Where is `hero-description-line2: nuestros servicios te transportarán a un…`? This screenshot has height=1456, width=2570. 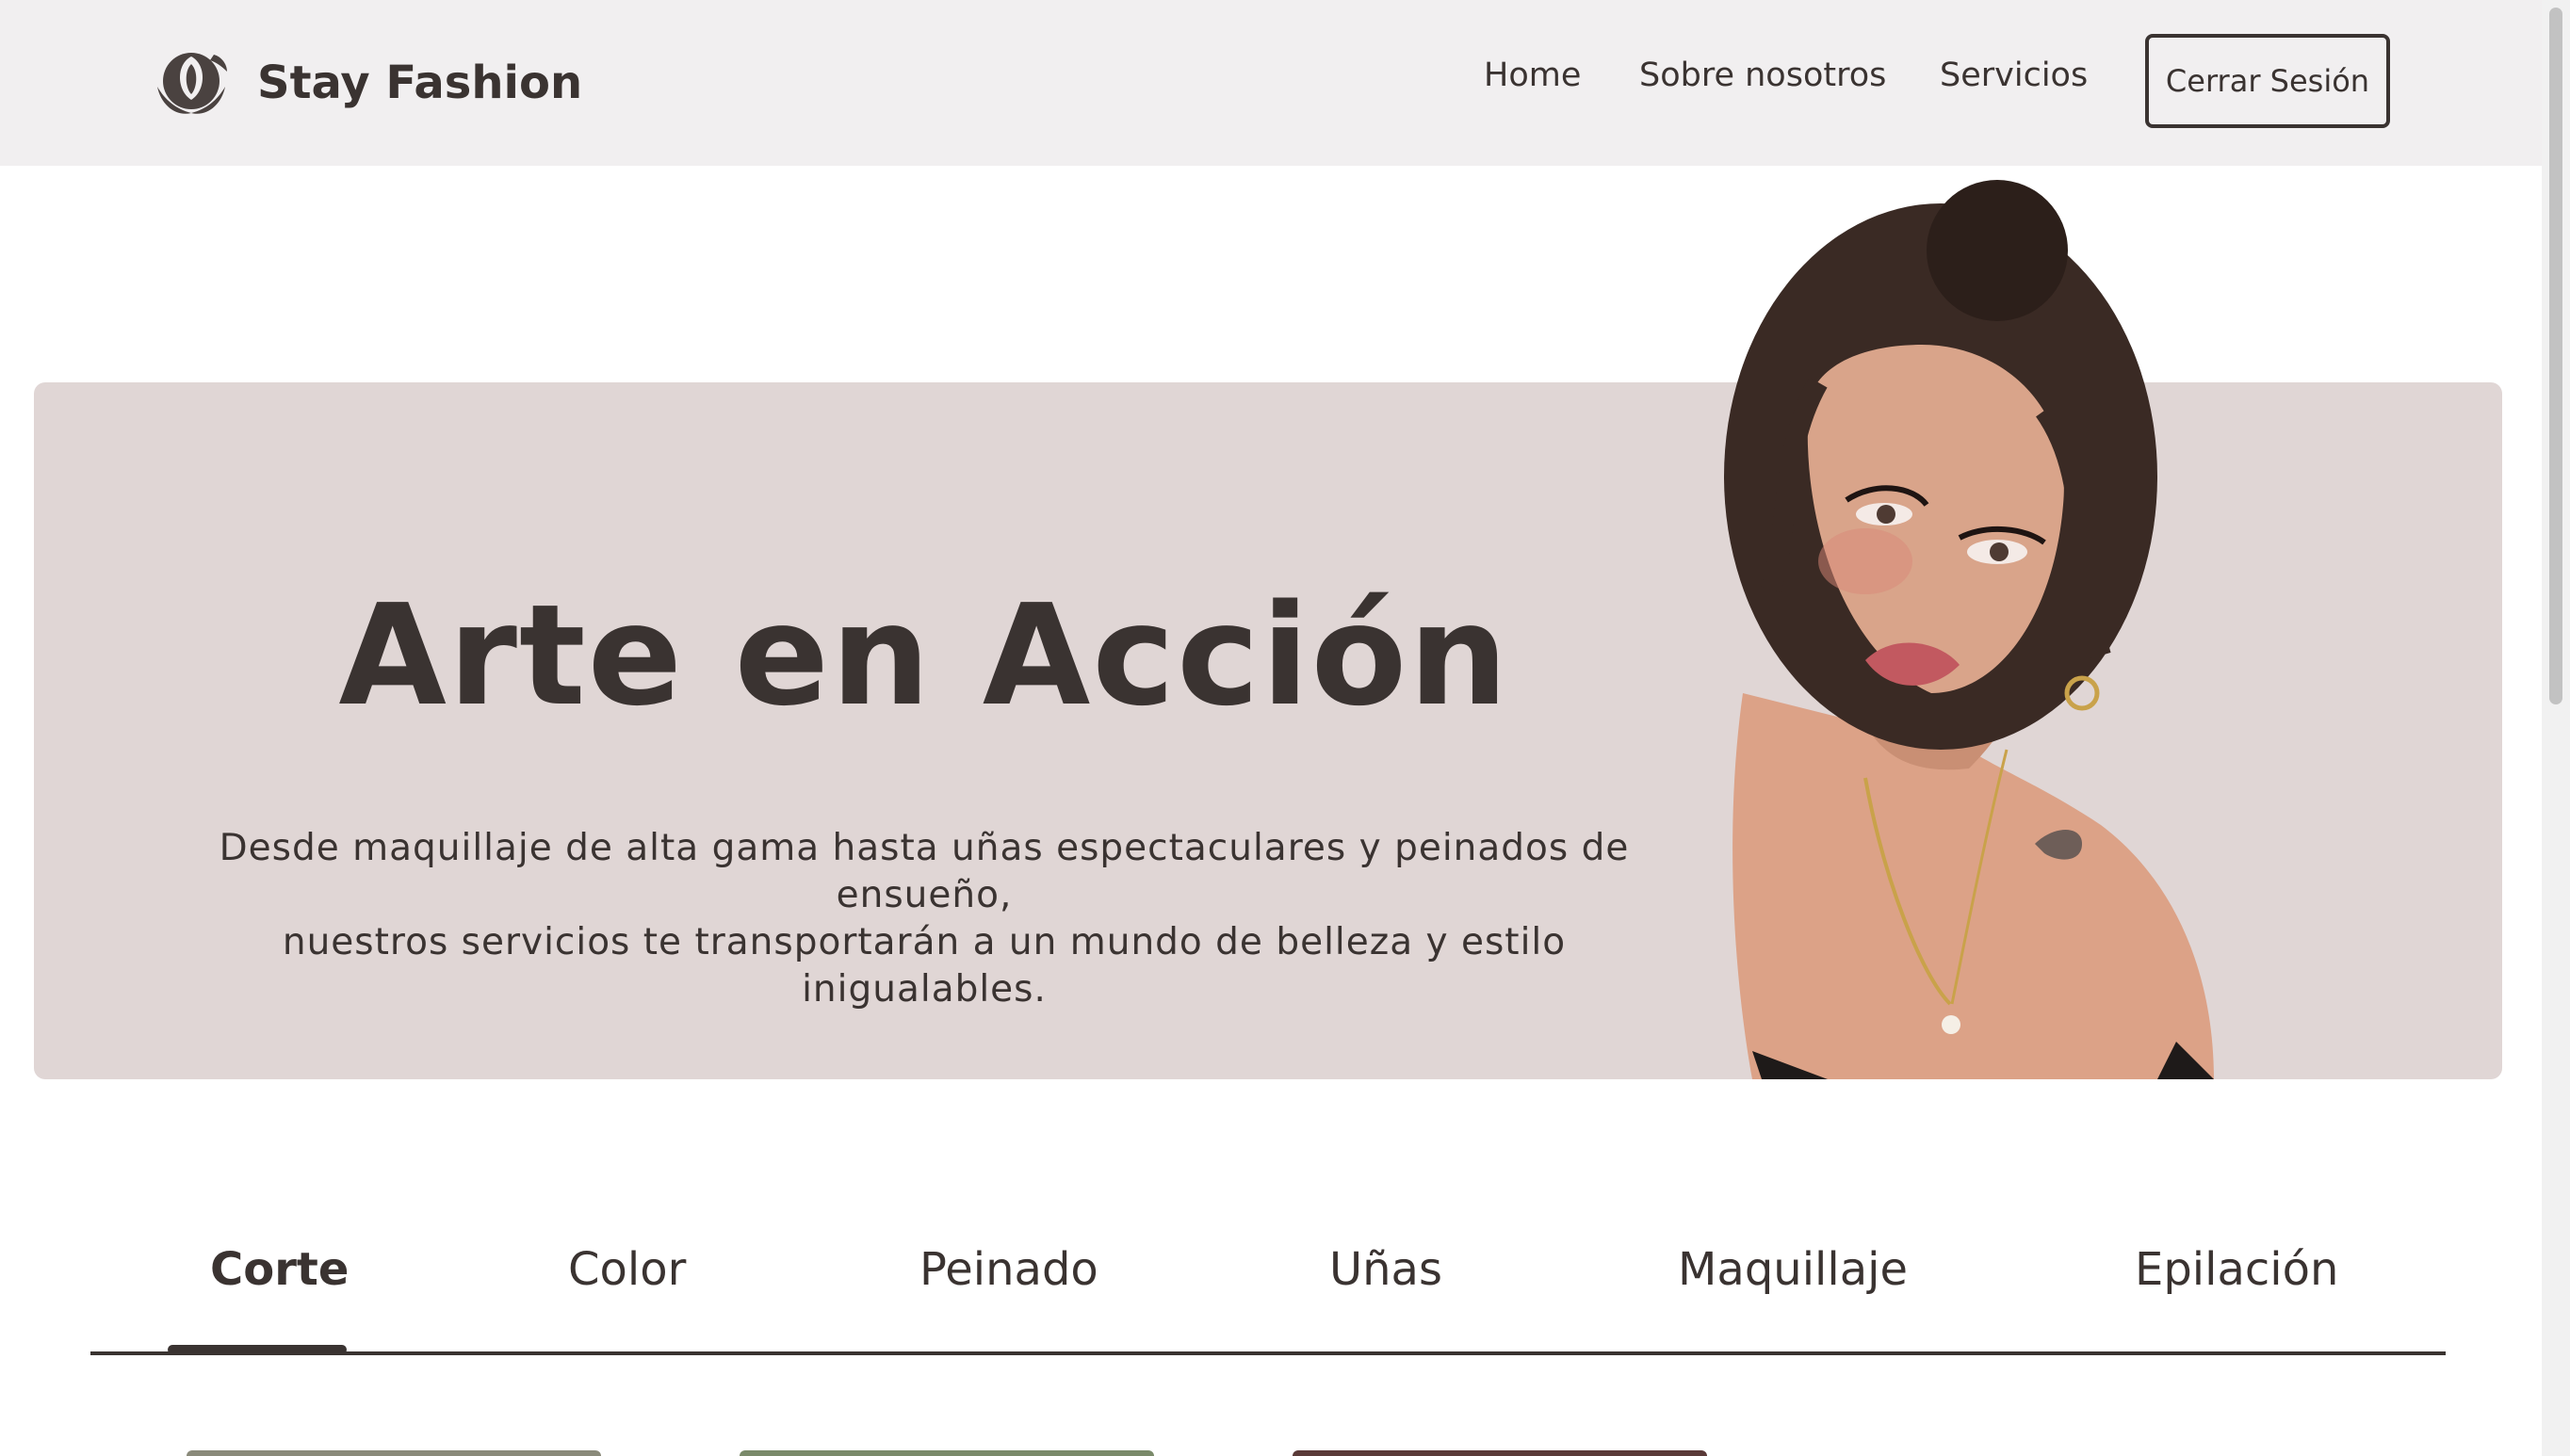
hero-description-line2: nuestros servicios te transportarán a un… is located at coordinates (924, 966).